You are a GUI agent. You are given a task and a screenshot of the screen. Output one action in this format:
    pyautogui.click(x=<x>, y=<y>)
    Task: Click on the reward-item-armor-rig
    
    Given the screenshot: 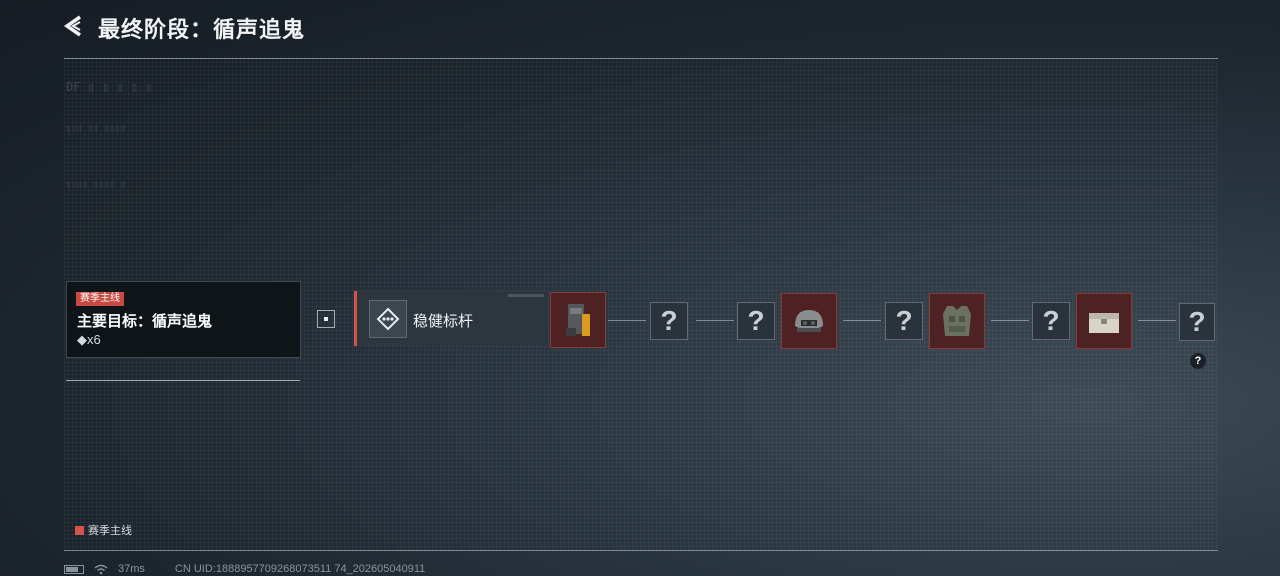 What is the action you would take?
    pyautogui.click(x=578, y=320)
    